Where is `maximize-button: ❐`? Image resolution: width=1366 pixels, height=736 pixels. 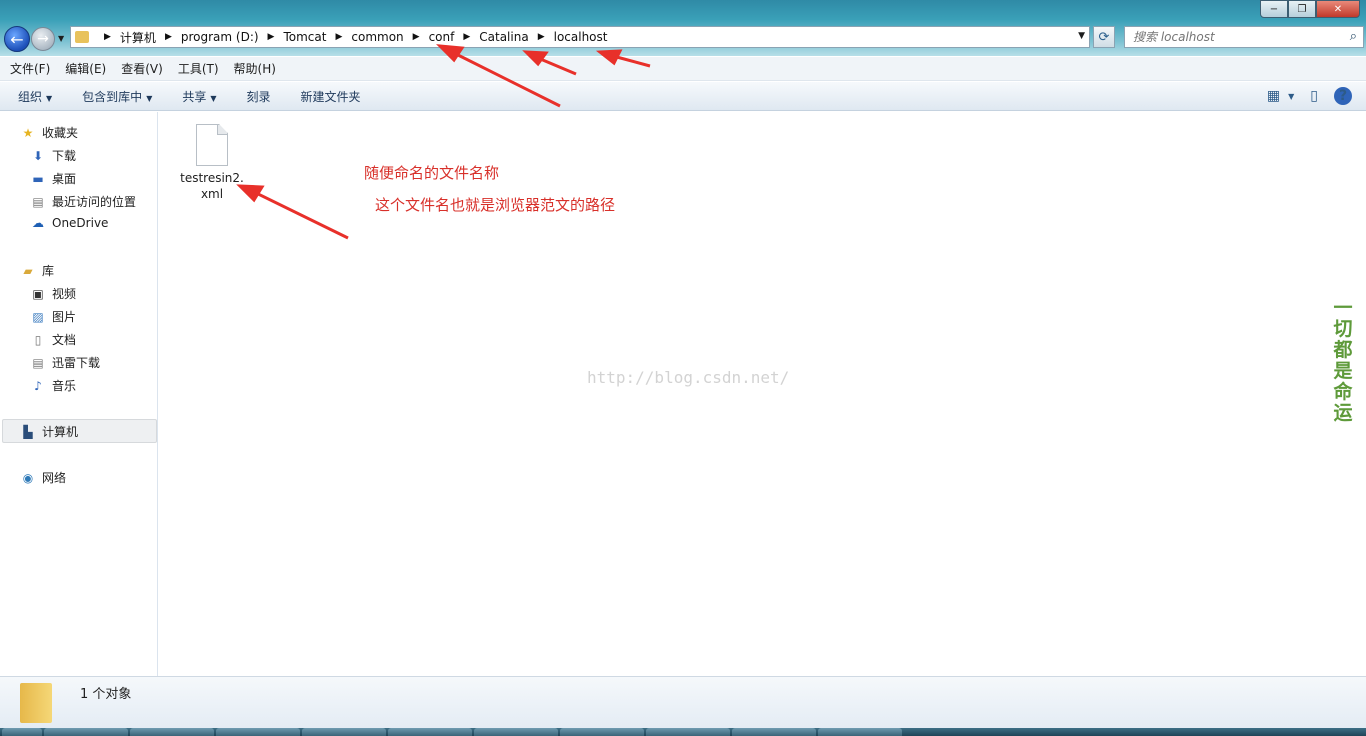 maximize-button: ❐ is located at coordinates (1302, 9).